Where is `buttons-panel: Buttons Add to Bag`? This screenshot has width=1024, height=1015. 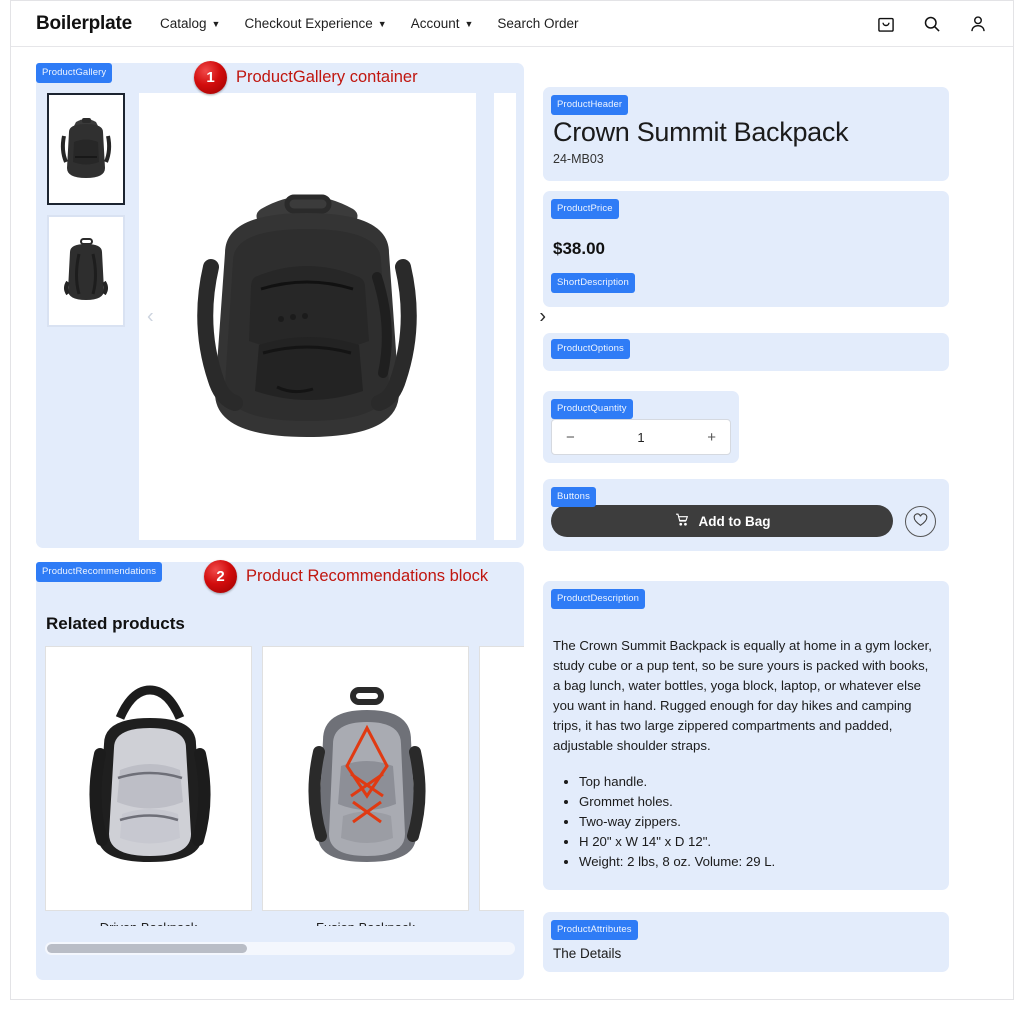
buttons-panel: Buttons Add to Bag is located at coordinates (746, 515).